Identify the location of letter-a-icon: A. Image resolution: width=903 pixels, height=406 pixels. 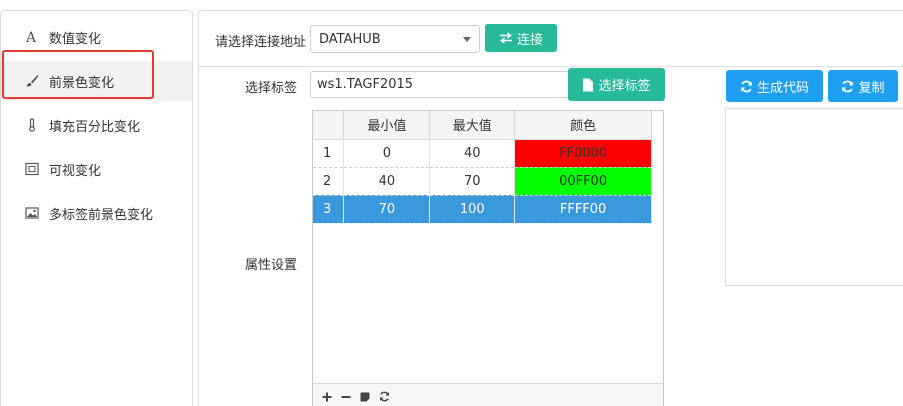
(32, 37).